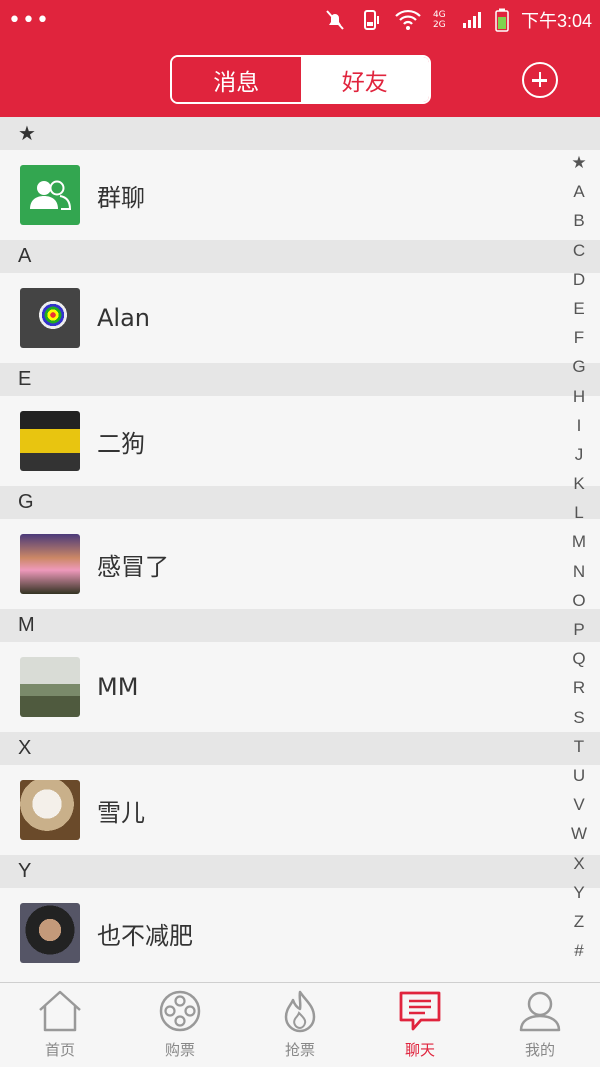 The width and height of the screenshot is (600, 1067). I want to click on index-letter: M, so click(579, 541).